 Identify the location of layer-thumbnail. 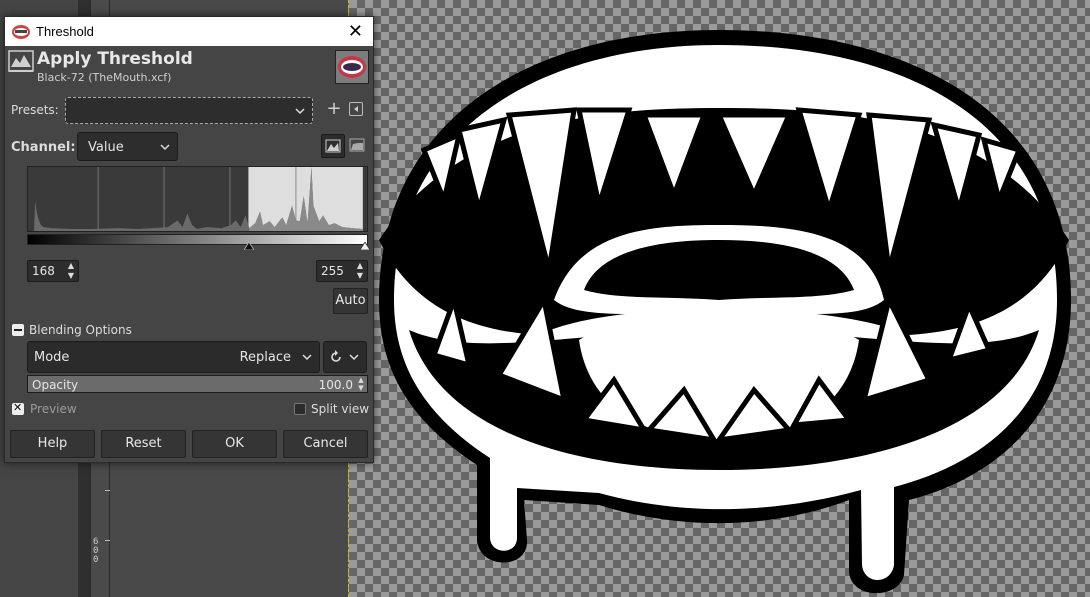
(352, 67).